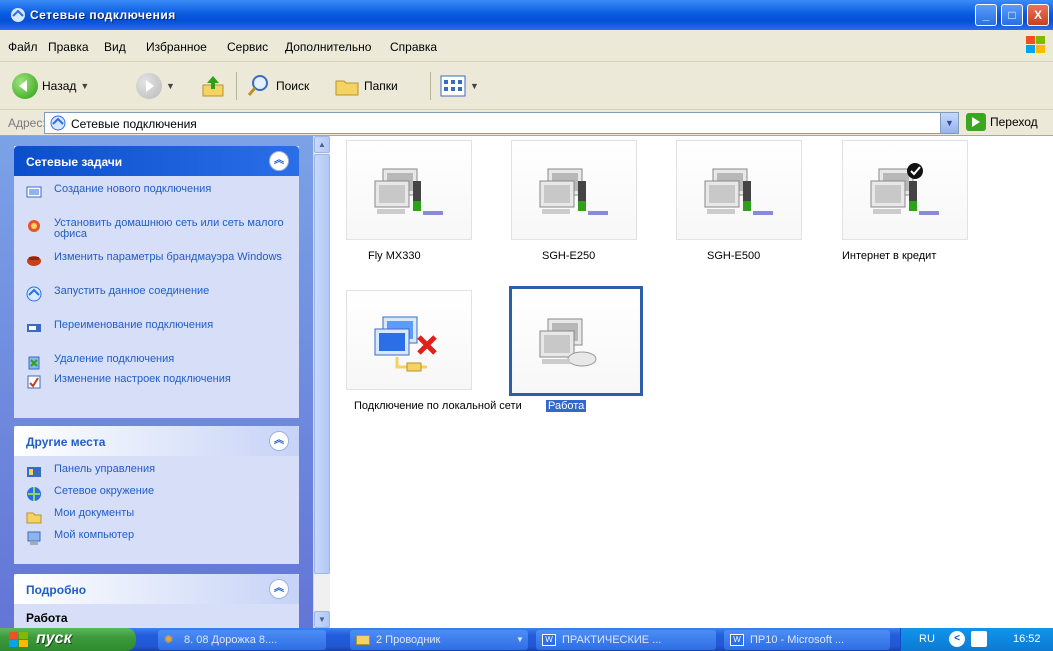 This screenshot has height=651, width=1053. Describe the element at coordinates (54, 638) in the screenshot. I see `start-label: пуск` at that location.